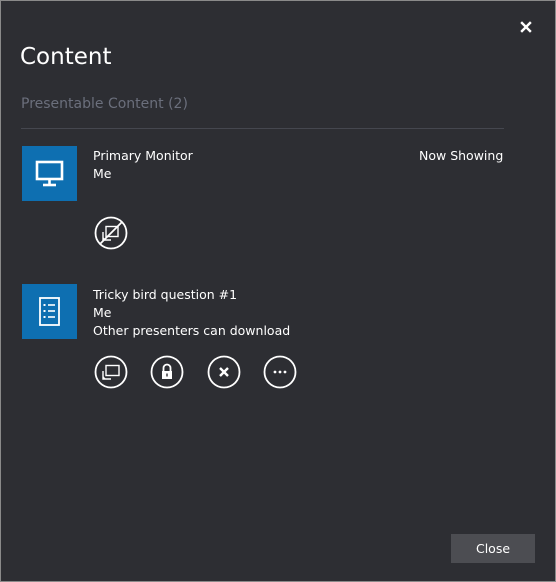 The image size is (556, 582). What do you see at coordinates (493, 548) in the screenshot?
I see `close-button: Close` at bounding box center [493, 548].